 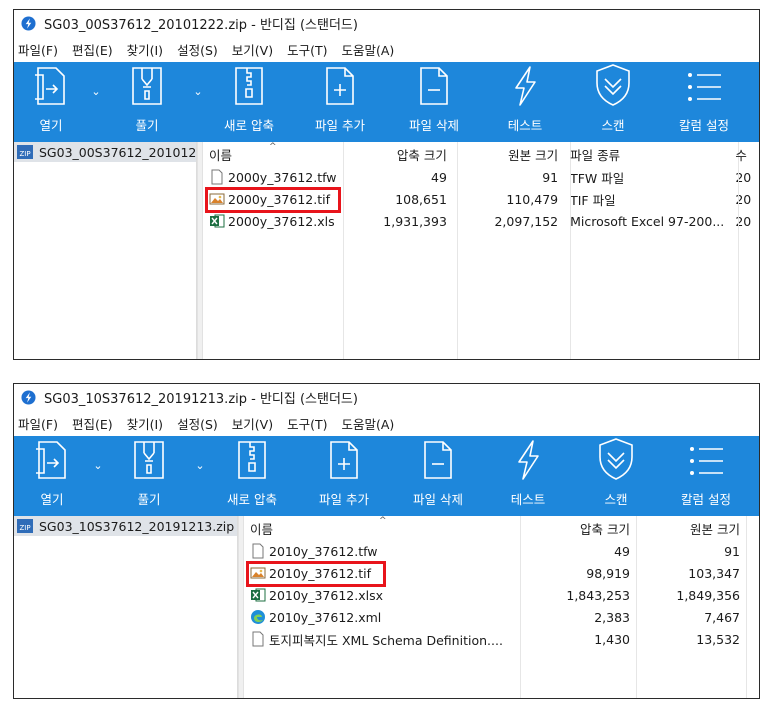 What do you see at coordinates (323, 551) in the screenshot?
I see `file-name: 2010y_37612.tfw` at bounding box center [323, 551].